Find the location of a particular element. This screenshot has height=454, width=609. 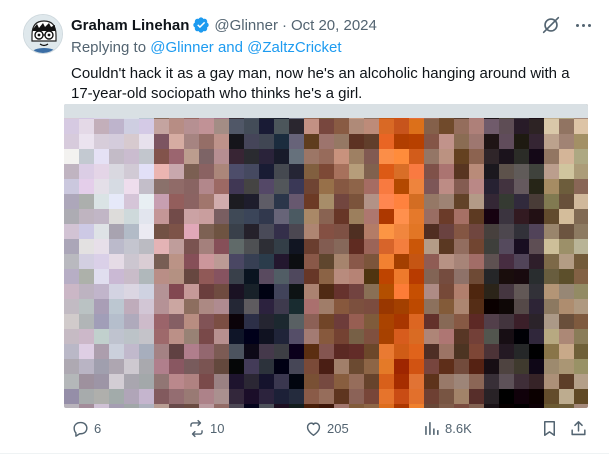

avatar is located at coordinates (43, 34).